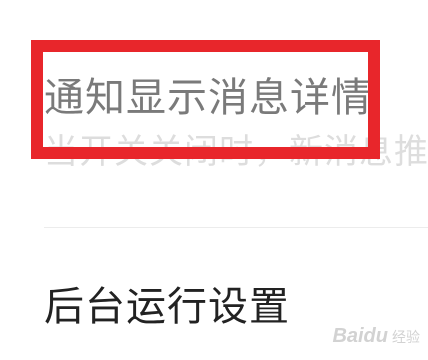 Image resolution: width=428 pixels, height=360 pixels. I want to click on baidu-watermark: Baidu 经验, so click(376, 336).